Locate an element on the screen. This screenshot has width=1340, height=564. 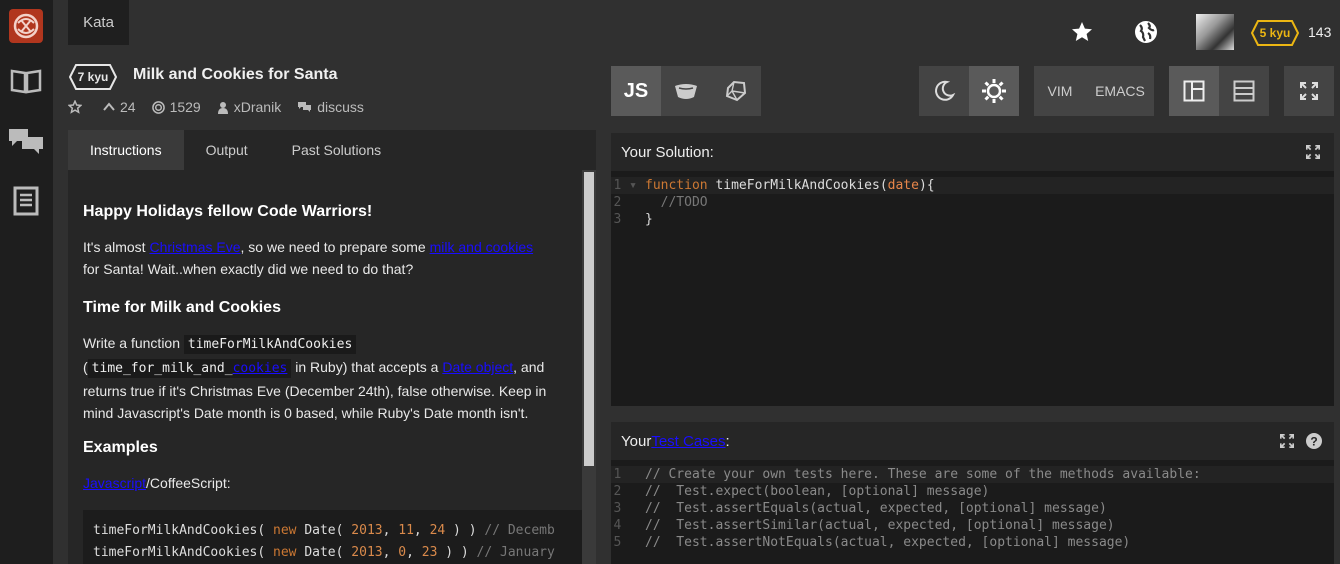
user-rank-label: 5 kyu is located at coordinates (1275, 33).